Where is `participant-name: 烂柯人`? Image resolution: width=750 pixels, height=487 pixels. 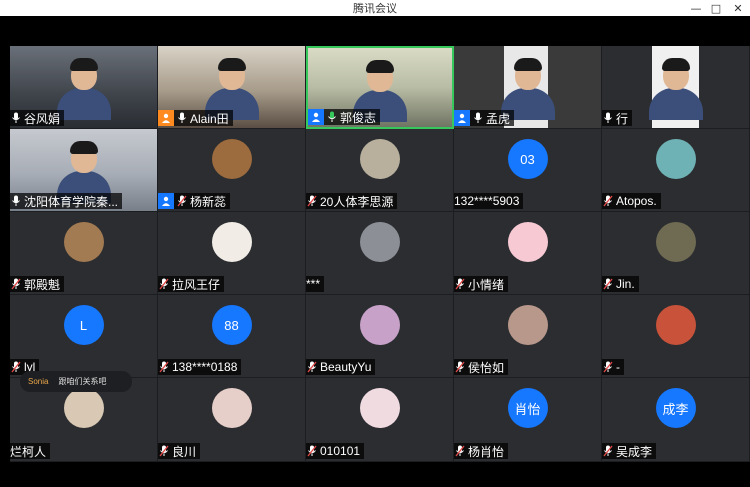 participant-name: 烂柯人 is located at coordinates (28, 451).